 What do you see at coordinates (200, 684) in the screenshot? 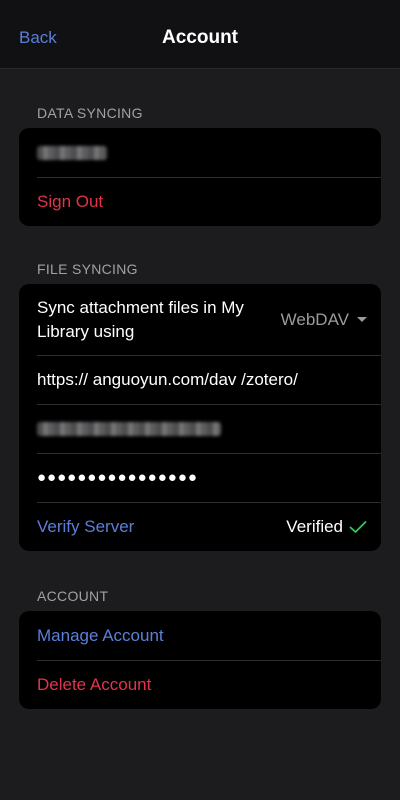
I see `delete-account-button: Delete Account` at bounding box center [200, 684].